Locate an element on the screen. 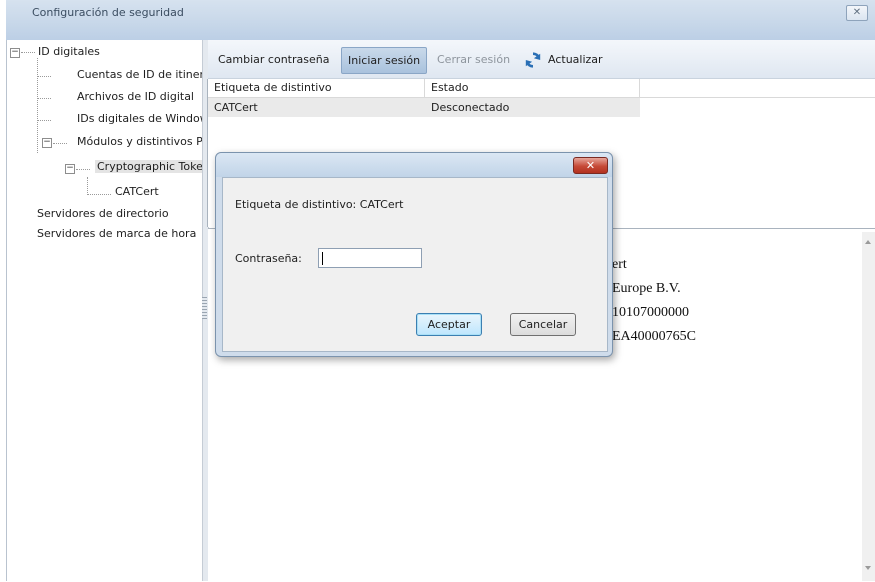 The height and width of the screenshot is (582, 875). detail-line: Europe B.V. is located at coordinates (646, 288).